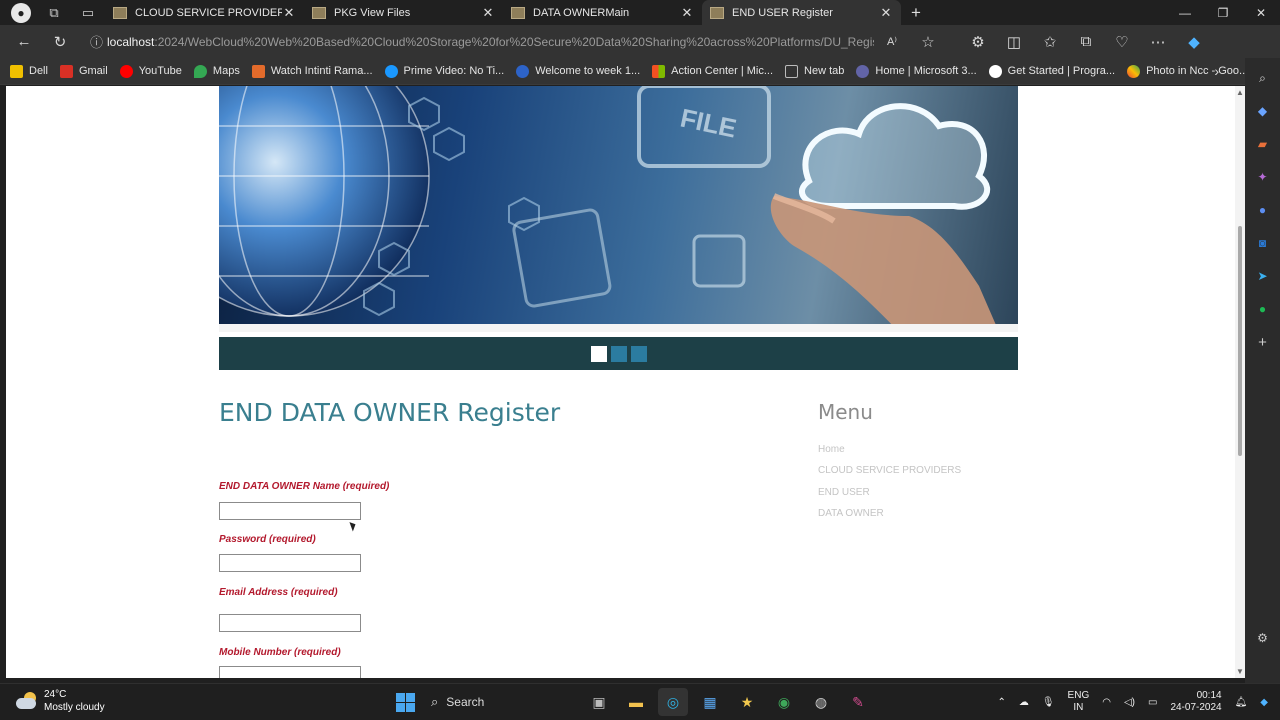 The width and height of the screenshot is (1280, 720). Describe the element at coordinates (150, 71) in the screenshot. I see `bookmark-item: YouTube` at that location.